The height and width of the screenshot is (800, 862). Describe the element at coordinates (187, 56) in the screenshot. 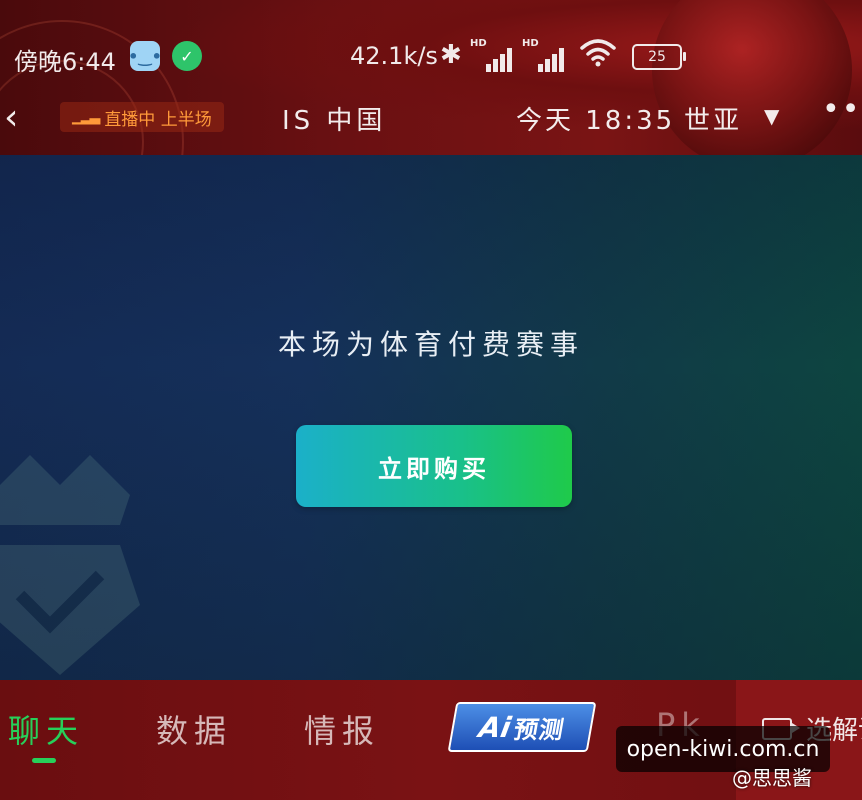

I see `shield-check-icon: ✓` at that location.